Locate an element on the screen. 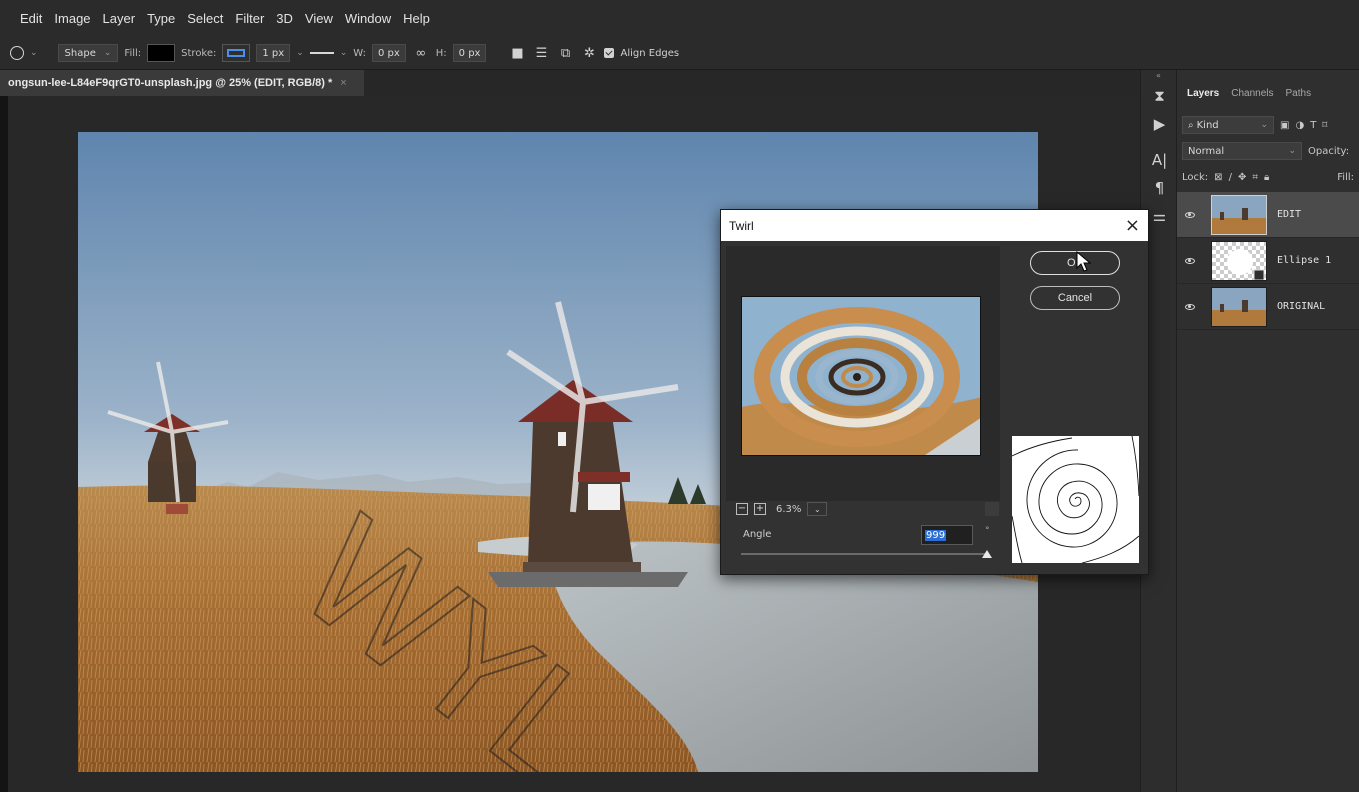 This screenshot has height=792, width=1359. stroke-width-value: 1 px is located at coordinates (273, 53).